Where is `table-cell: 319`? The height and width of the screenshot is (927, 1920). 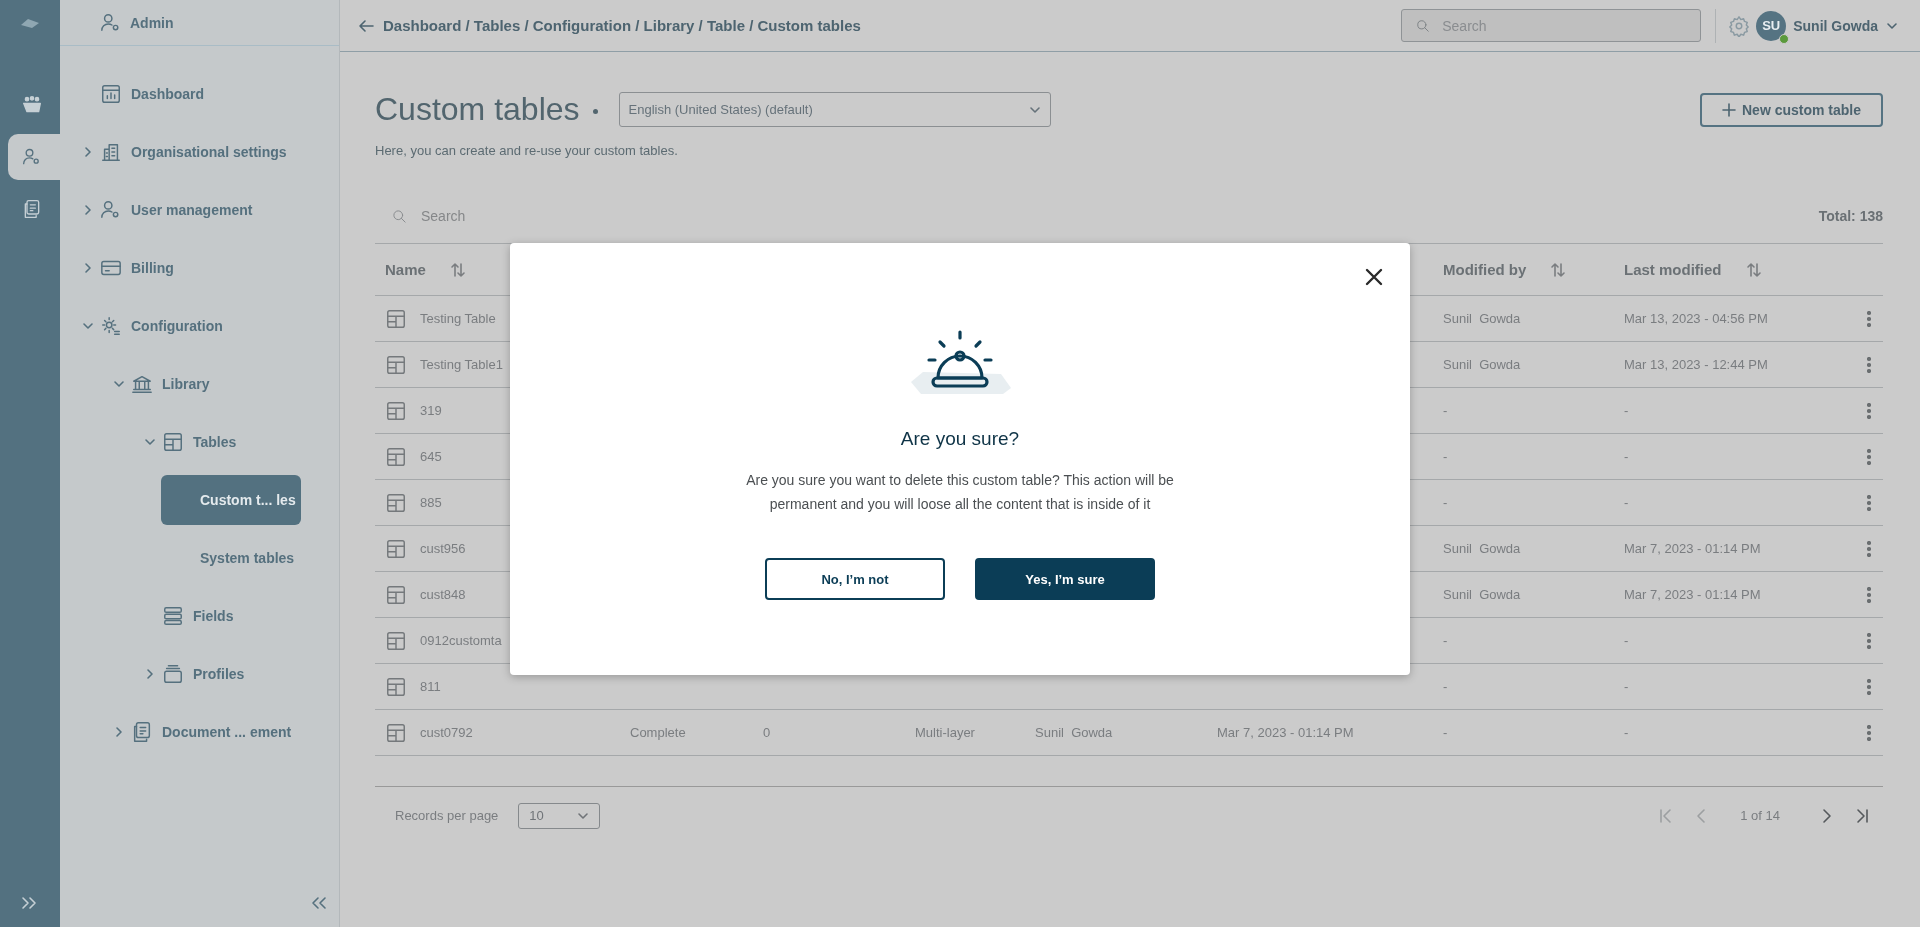 table-cell: 319 is located at coordinates (431, 410).